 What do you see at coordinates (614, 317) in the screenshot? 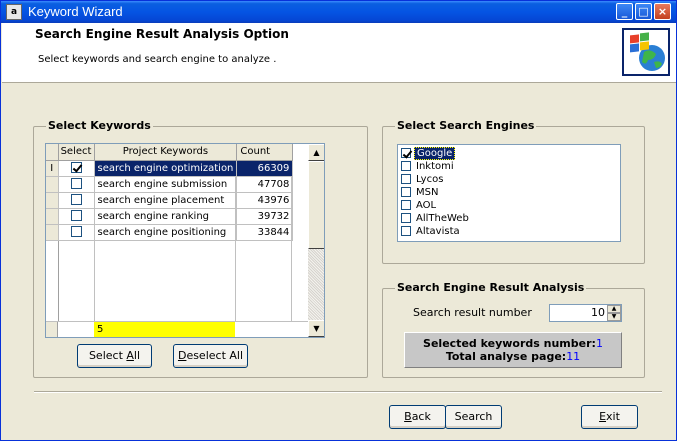
I see `spin-down-icon: ▼` at bounding box center [614, 317].